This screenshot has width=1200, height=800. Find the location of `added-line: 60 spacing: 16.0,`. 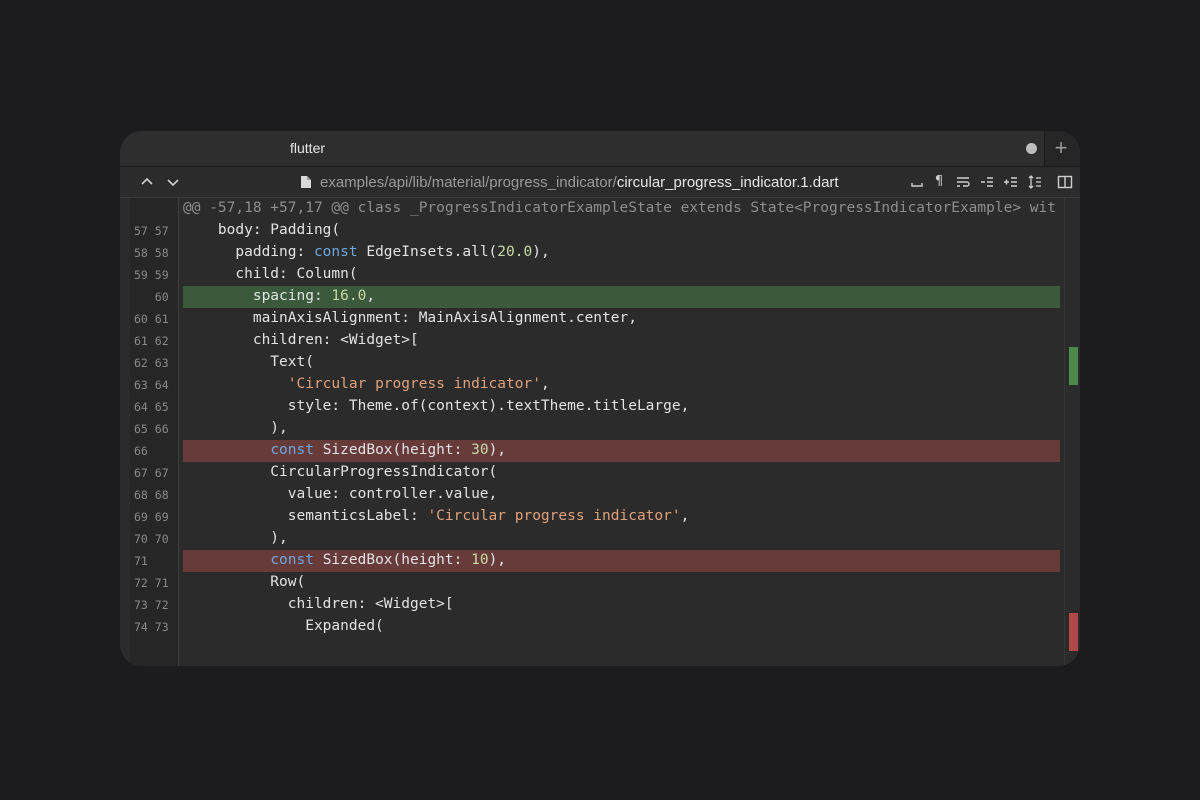

added-line: 60 spacing: 16.0, is located at coordinates (590, 297).